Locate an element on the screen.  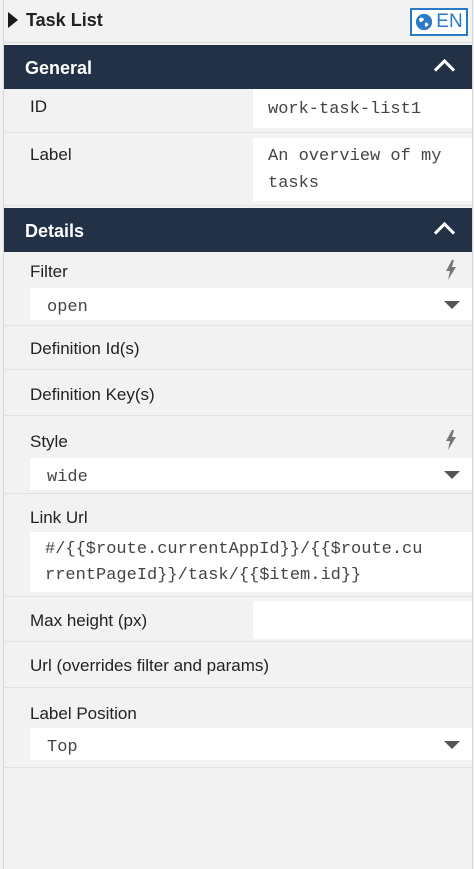
property-row-url: Url (overrides filter and params) is located at coordinates (238, 665).